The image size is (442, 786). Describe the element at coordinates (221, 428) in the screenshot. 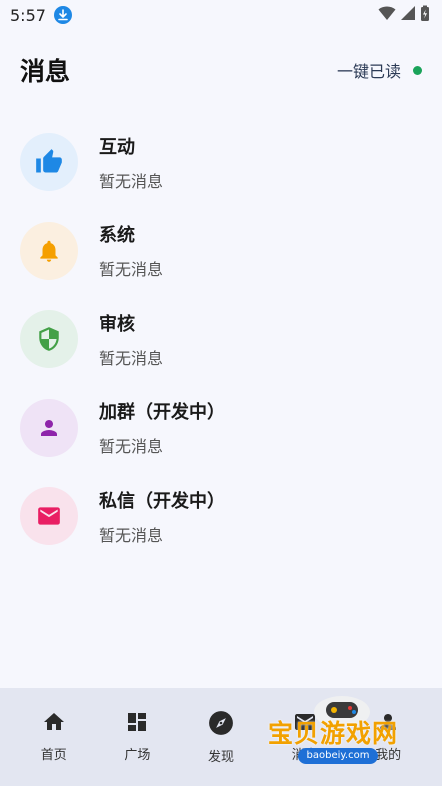

I see `message-item-join-group: 加群（开发中） 暂无消息` at that location.